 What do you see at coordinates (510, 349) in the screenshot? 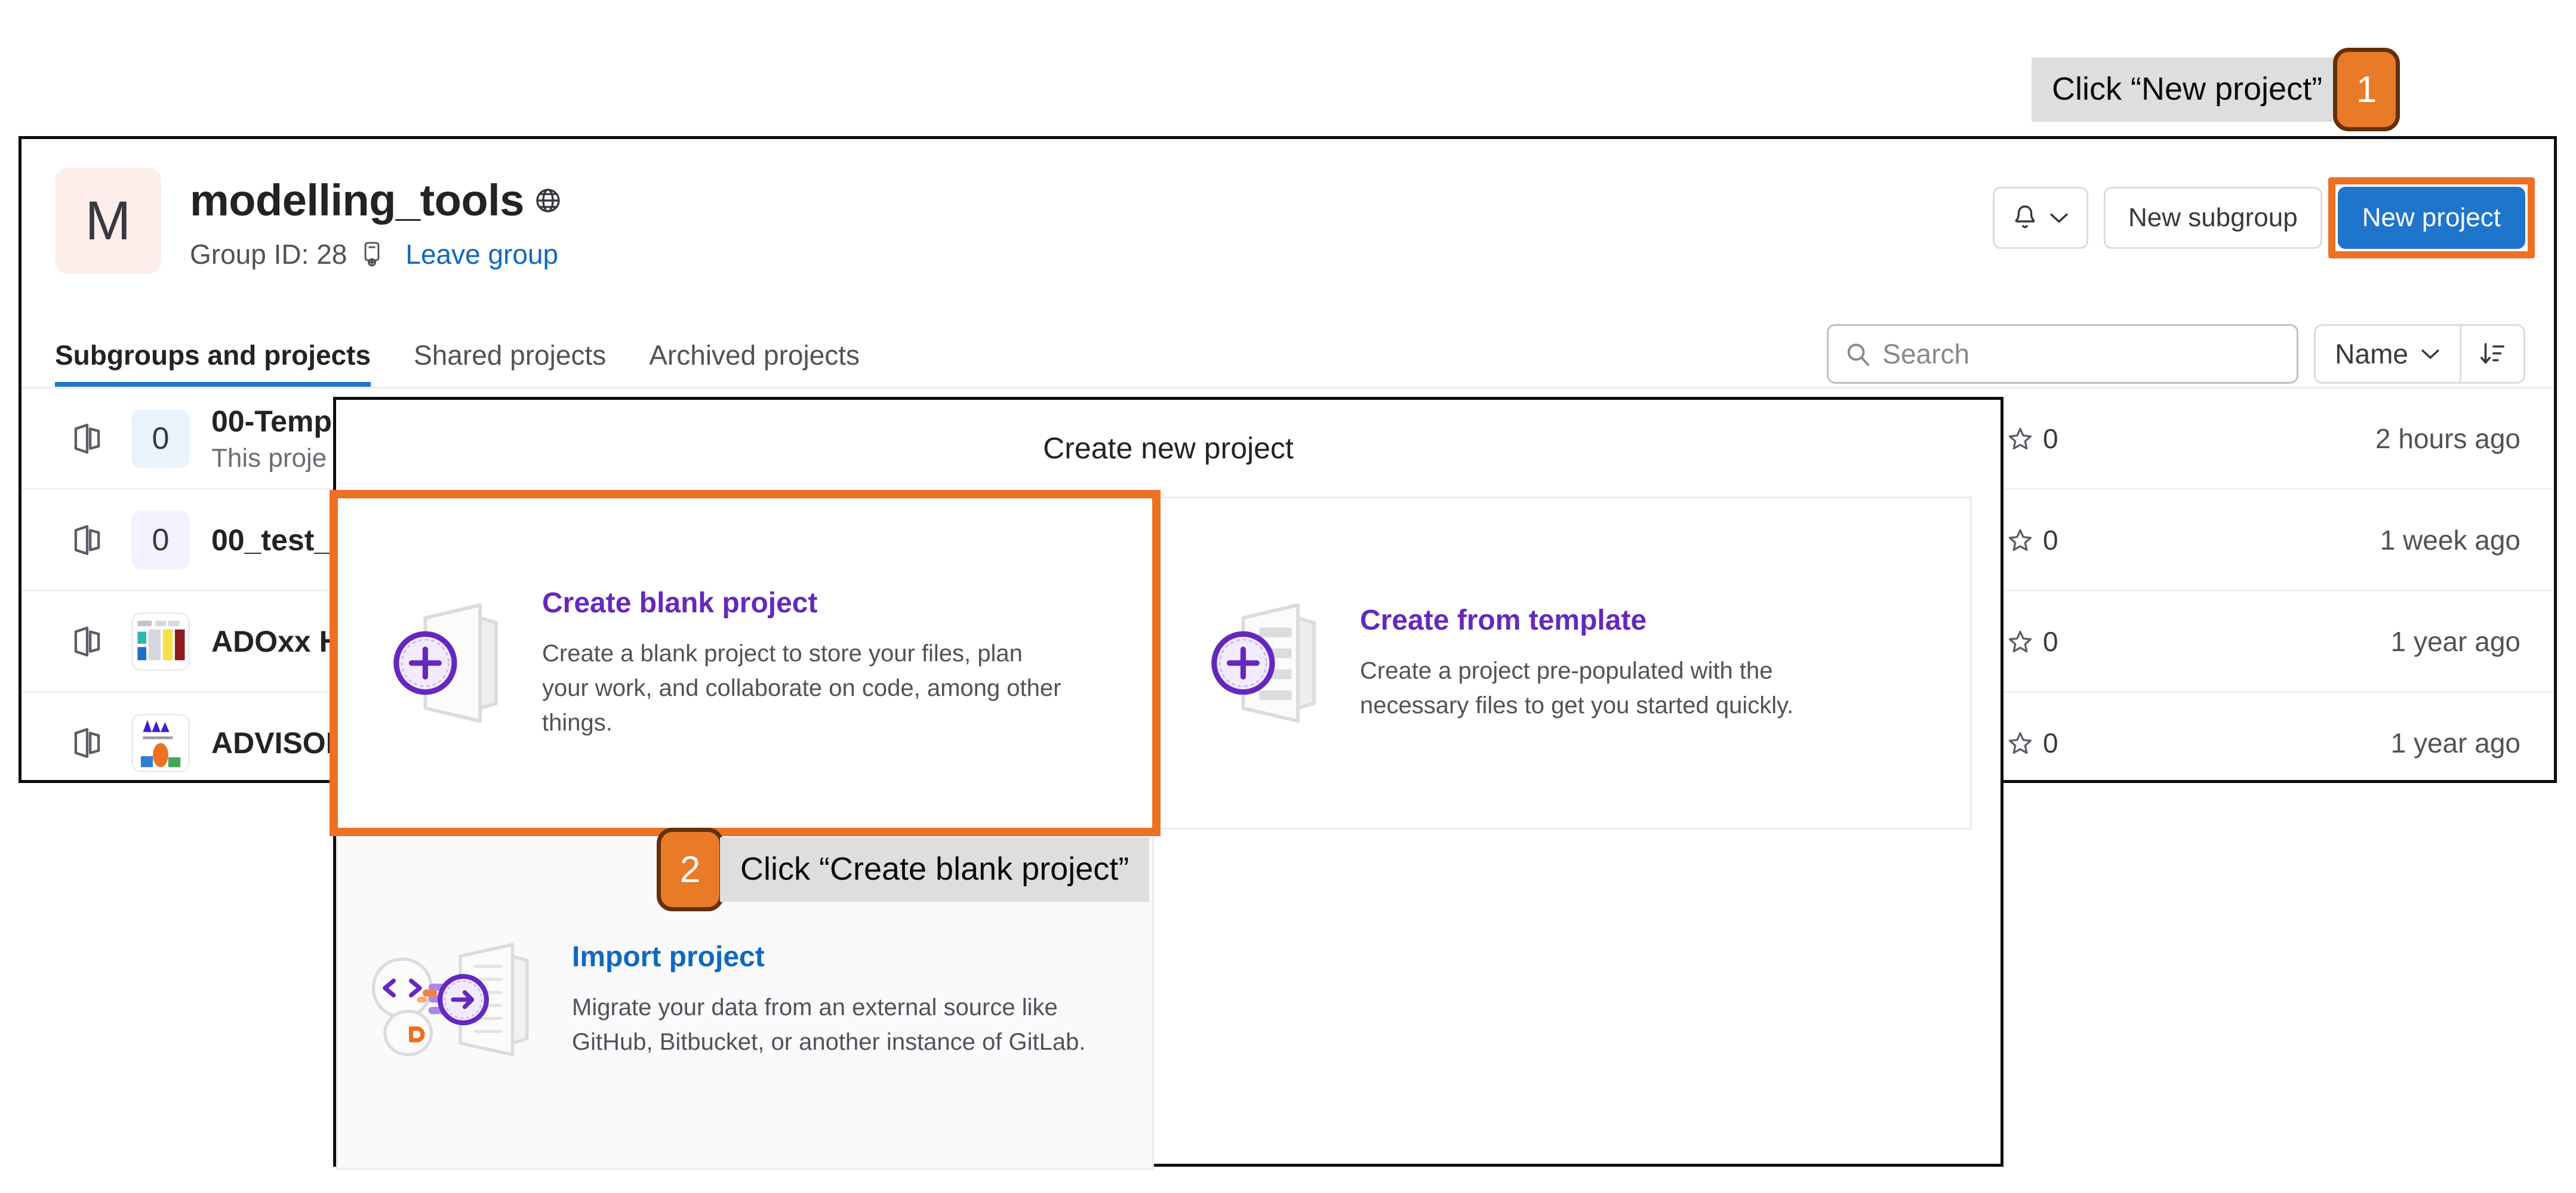
I see `tab-shared-projects: Shared projects` at bounding box center [510, 349].